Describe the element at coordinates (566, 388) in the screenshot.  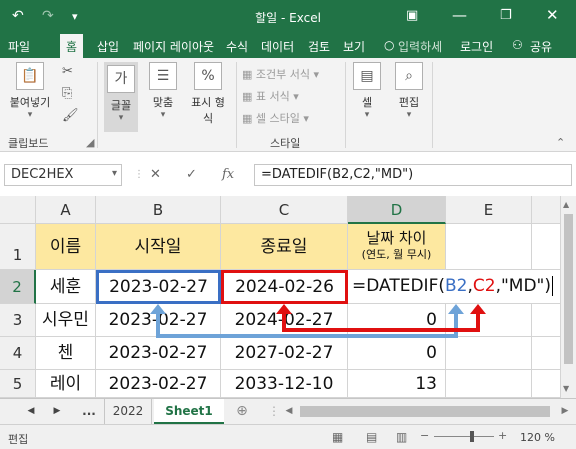
I see `scroll-down-icon: ▼` at that location.